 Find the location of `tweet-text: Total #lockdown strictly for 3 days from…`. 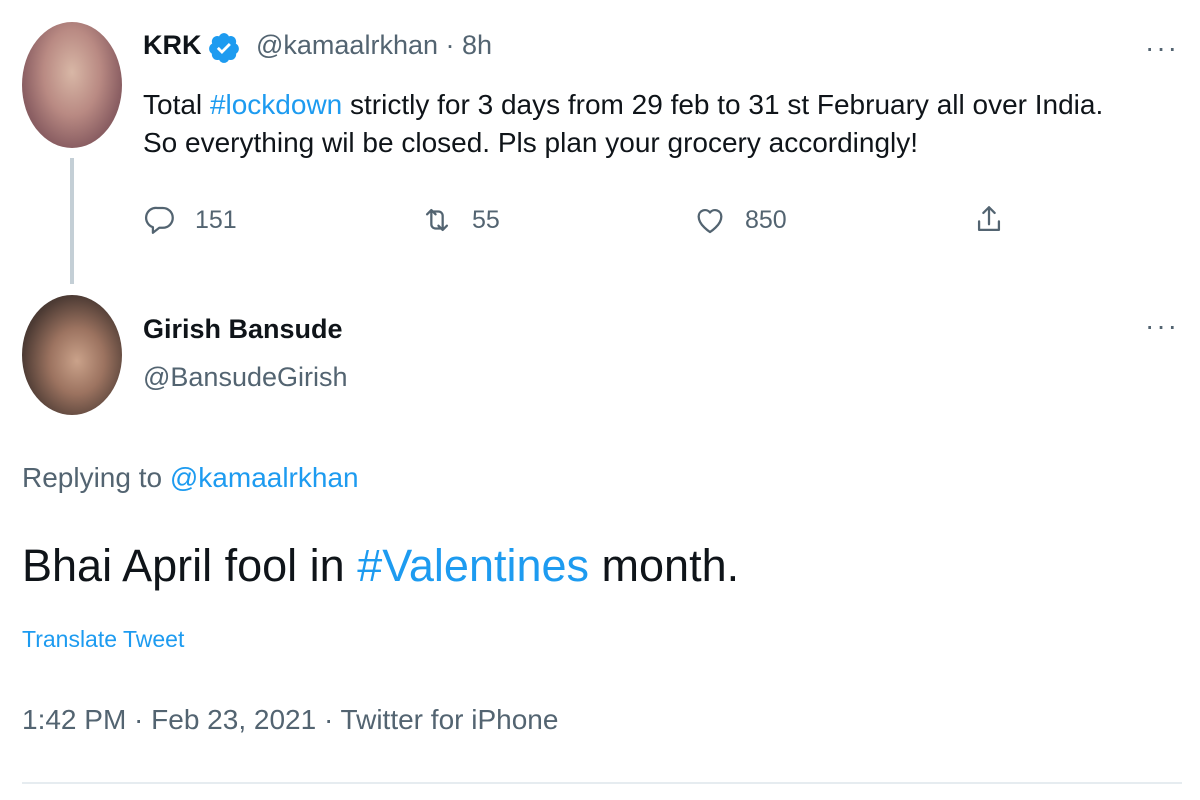

tweet-text: Total #lockdown strictly for 3 days from… is located at coordinates (623, 123).